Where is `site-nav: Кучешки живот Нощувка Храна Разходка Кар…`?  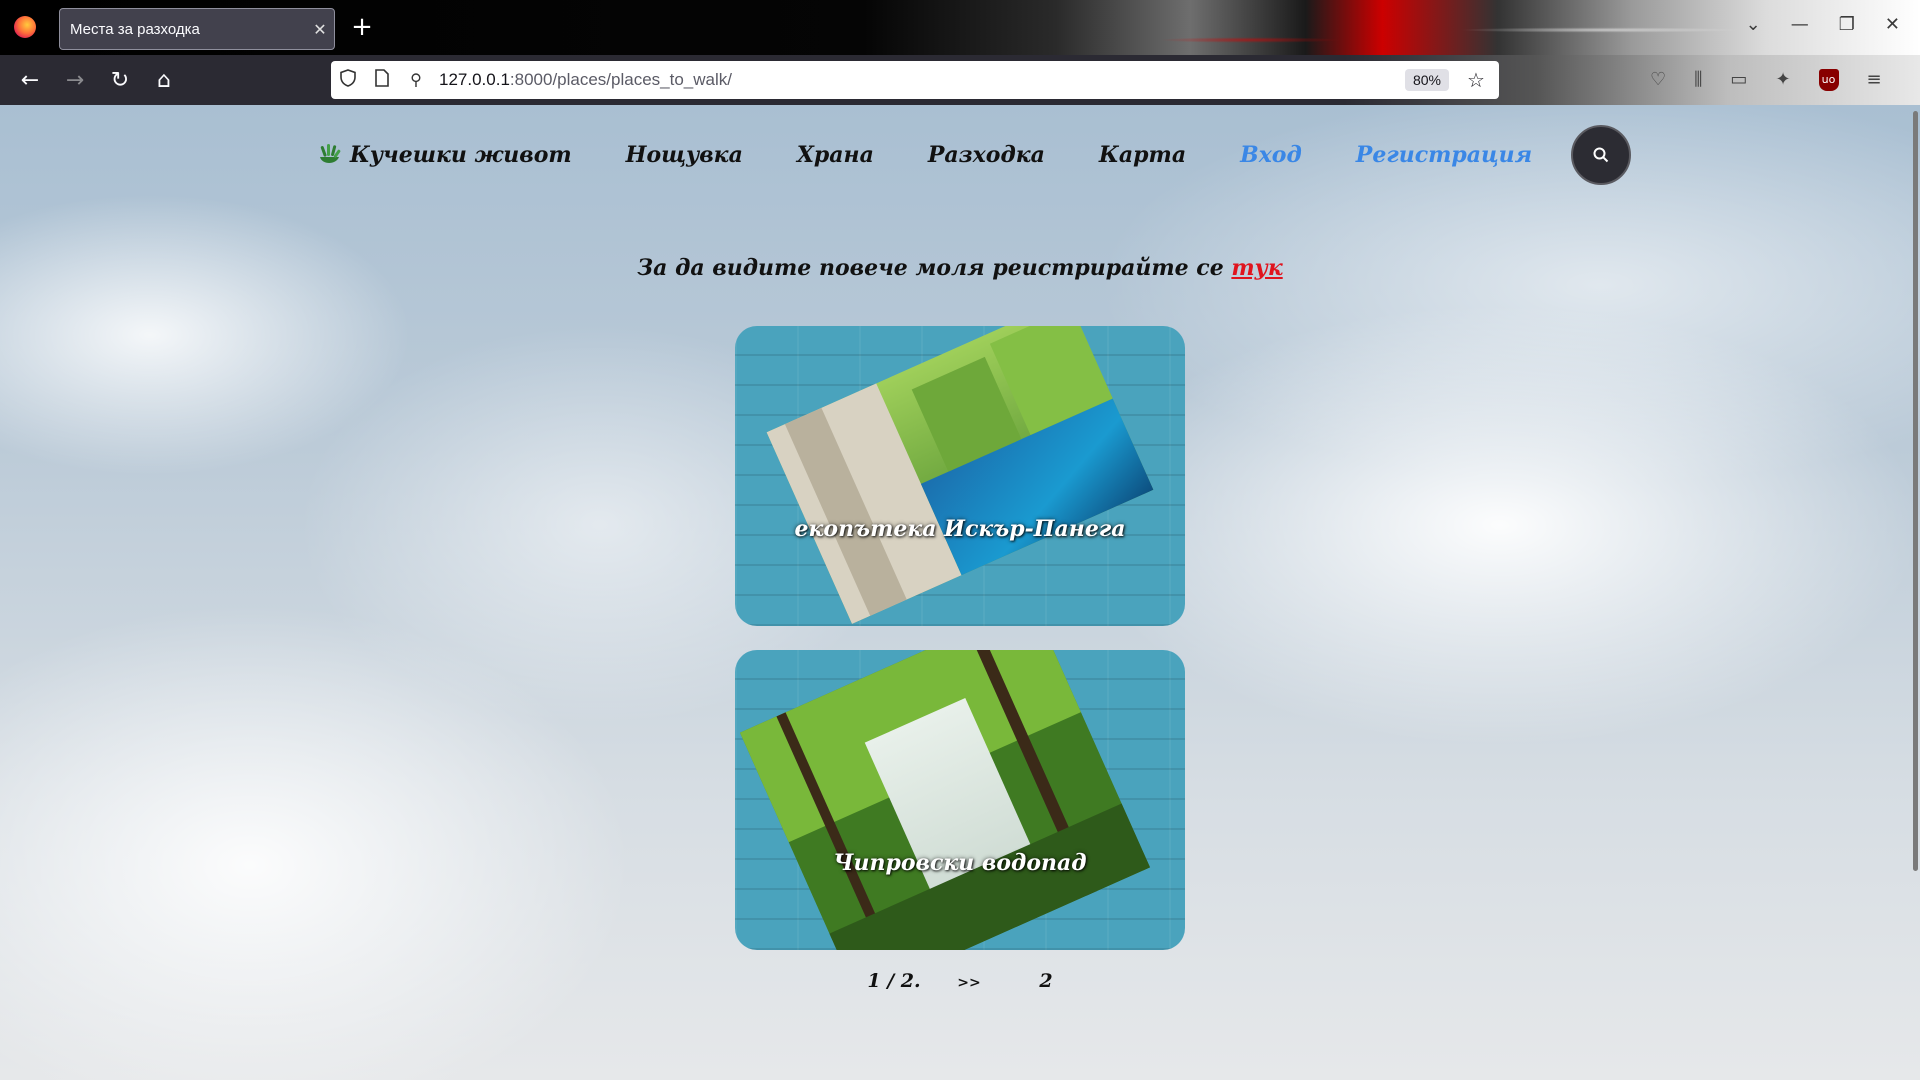
site-nav: Кучешки живот Нощувка Храна Разходка Кар… is located at coordinates (960, 155).